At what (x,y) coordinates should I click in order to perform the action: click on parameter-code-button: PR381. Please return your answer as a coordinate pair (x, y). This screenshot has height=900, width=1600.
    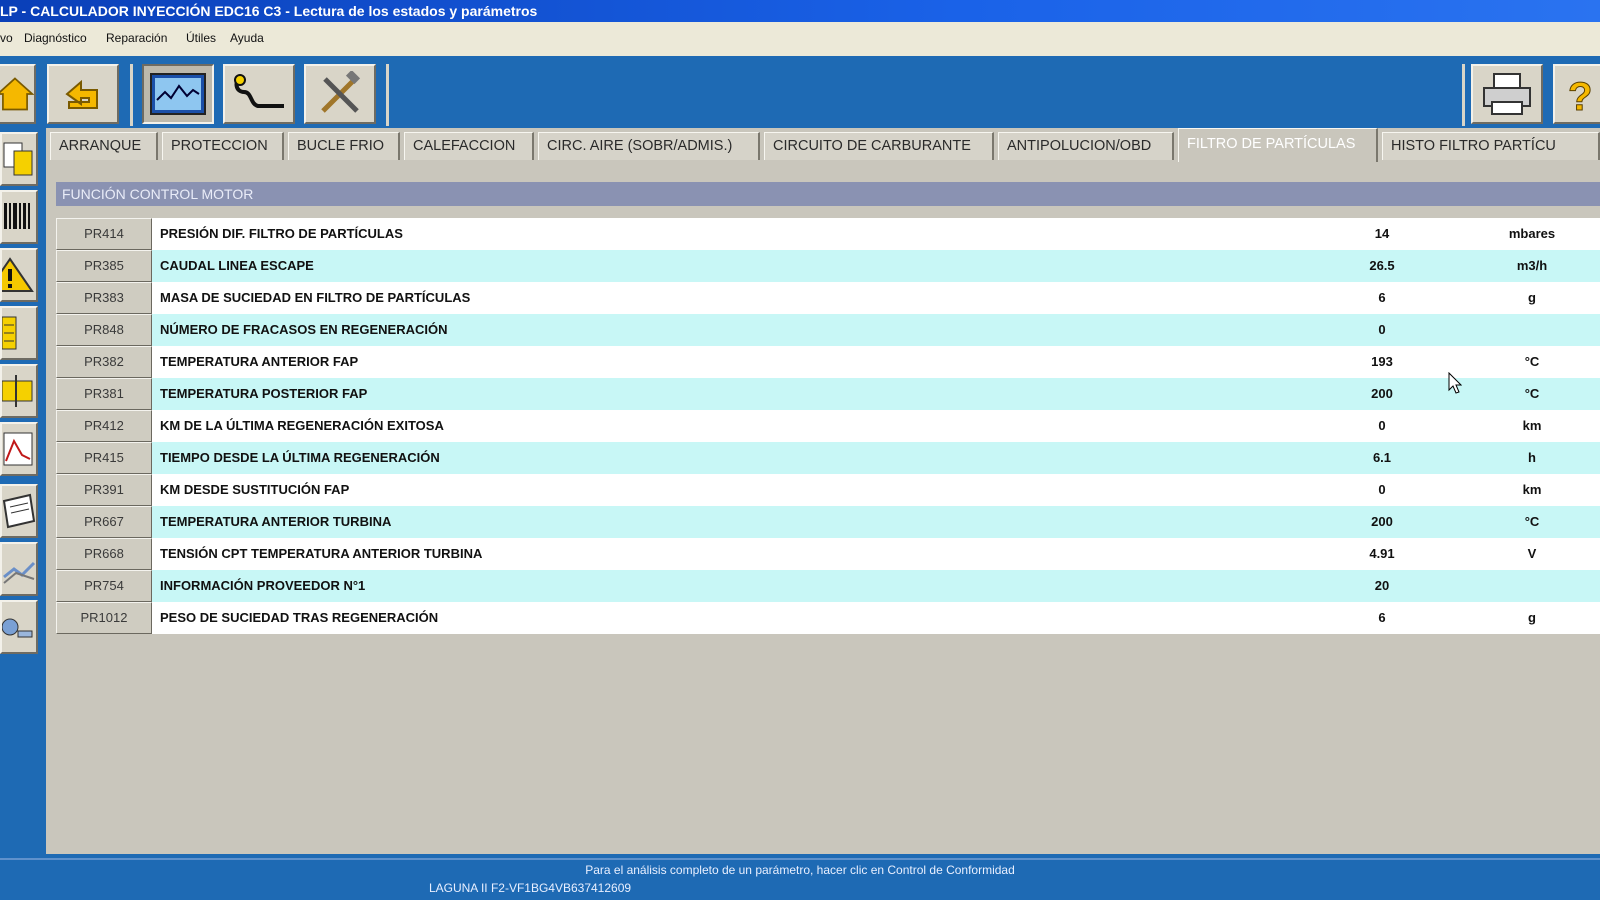
    Looking at the image, I should click on (104, 394).